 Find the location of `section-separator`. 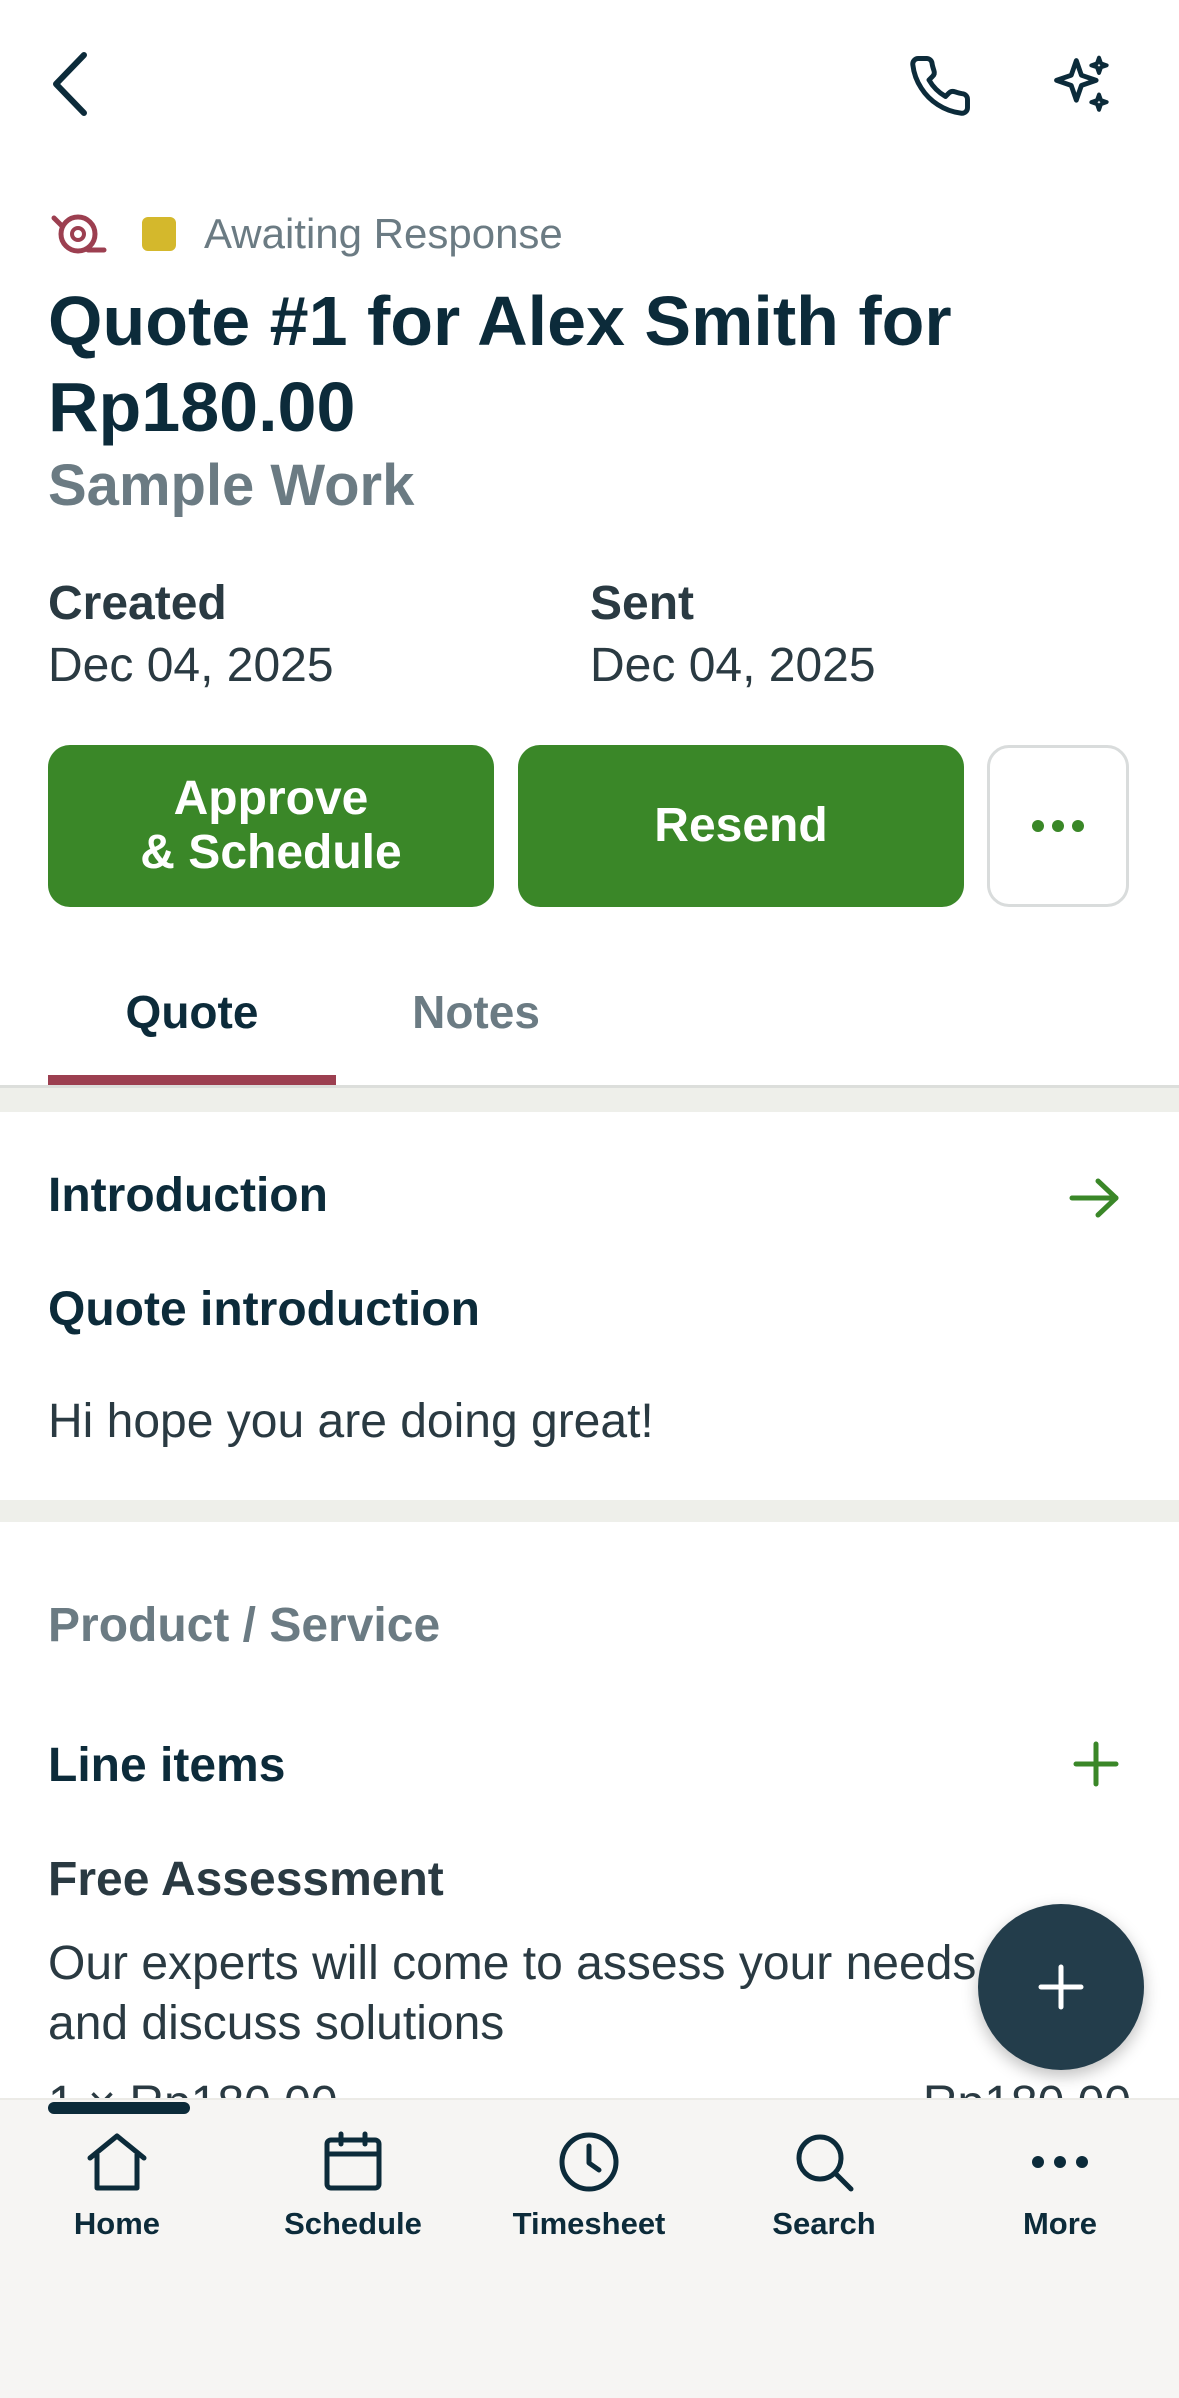

section-separator is located at coordinates (589, 1100).